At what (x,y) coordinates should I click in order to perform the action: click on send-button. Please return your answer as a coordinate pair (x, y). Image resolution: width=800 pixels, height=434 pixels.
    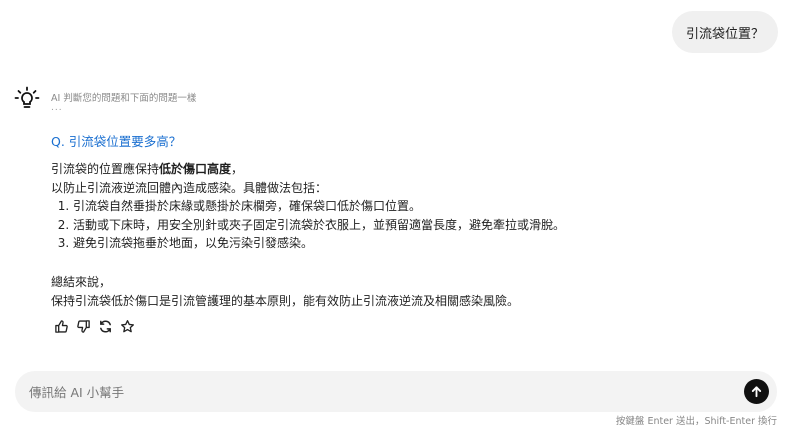
    Looking at the image, I should click on (756, 391).